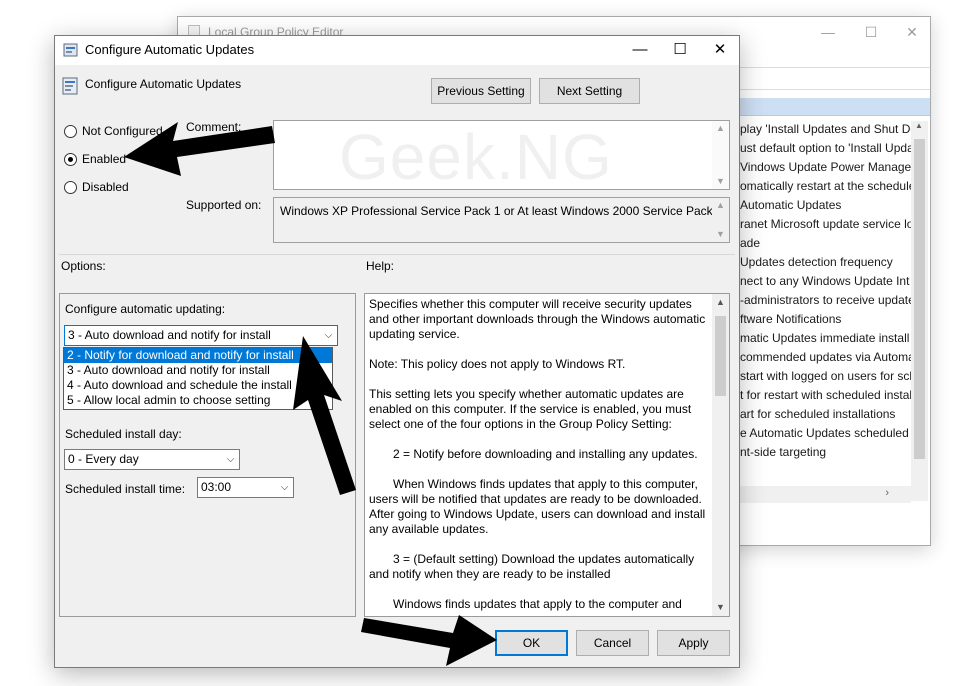  What do you see at coordinates (826, 376) in the screenshot?
I see `policy-list-item: start with logged on users for sch` at bounding box center [826, 376].